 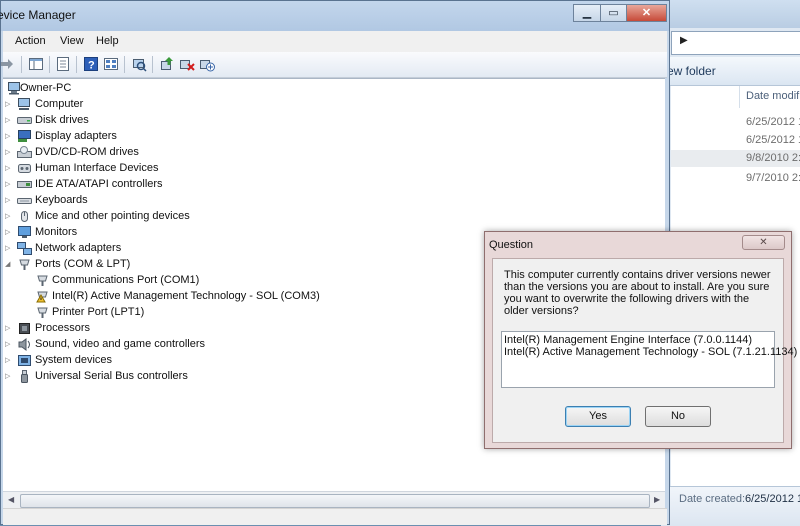 I want to click on tree-category-label: IDE ATA/ATAPI controllers, so click(x=99, y=184).